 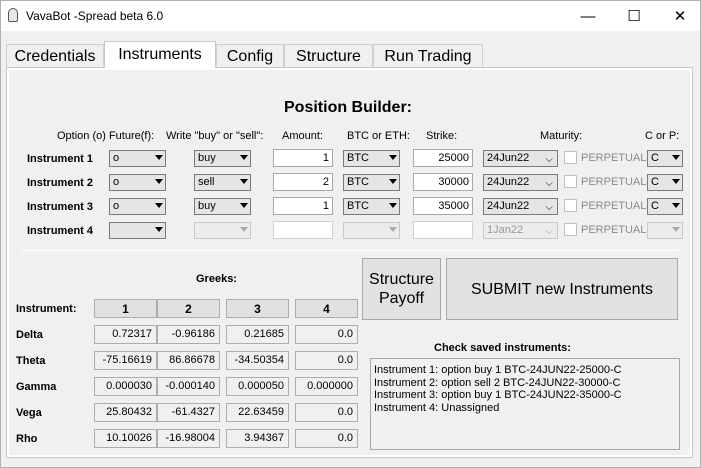 I want to click on instrument-4-perpetual-checkbox, so click(x=570, y=229).